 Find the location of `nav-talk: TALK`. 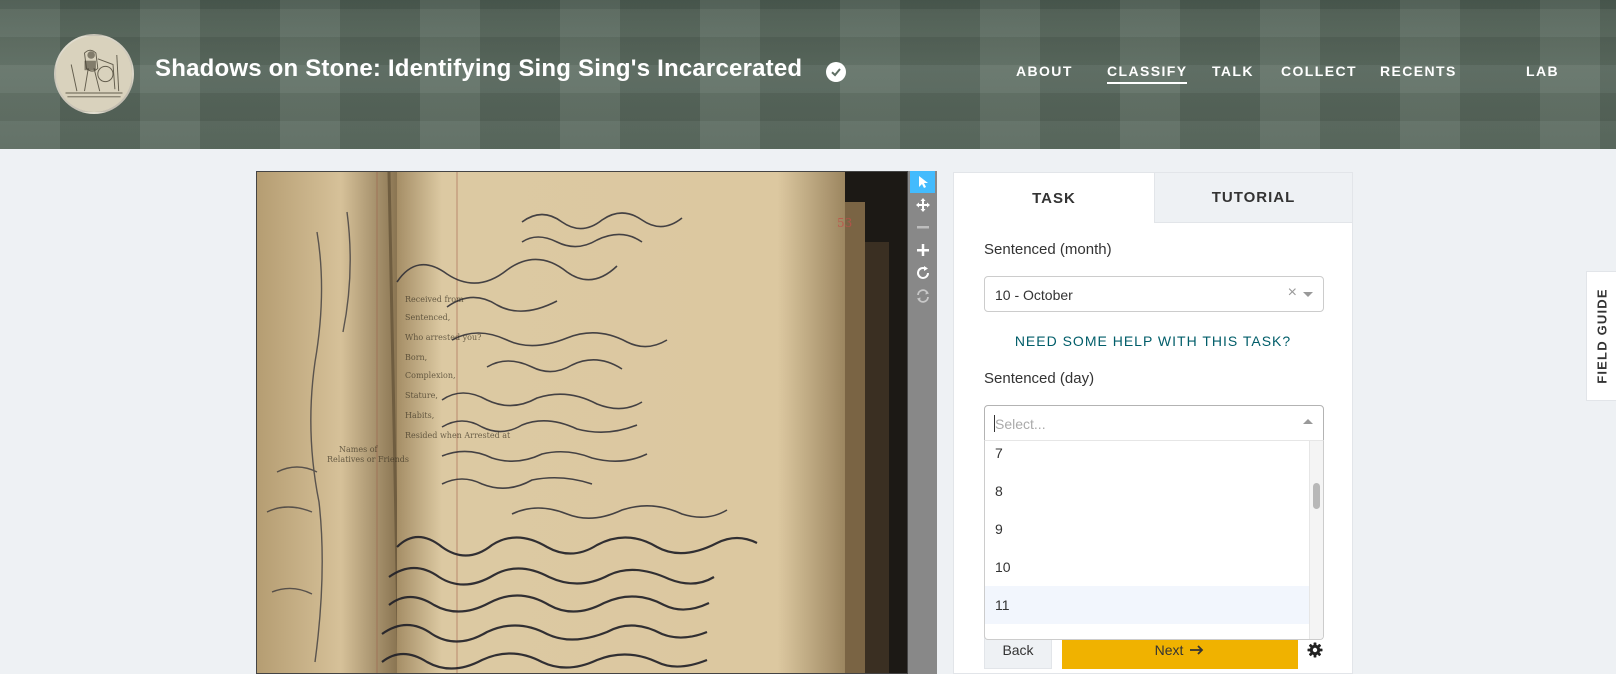

nav-talk: TALK is located at coordinates (1233, 71).